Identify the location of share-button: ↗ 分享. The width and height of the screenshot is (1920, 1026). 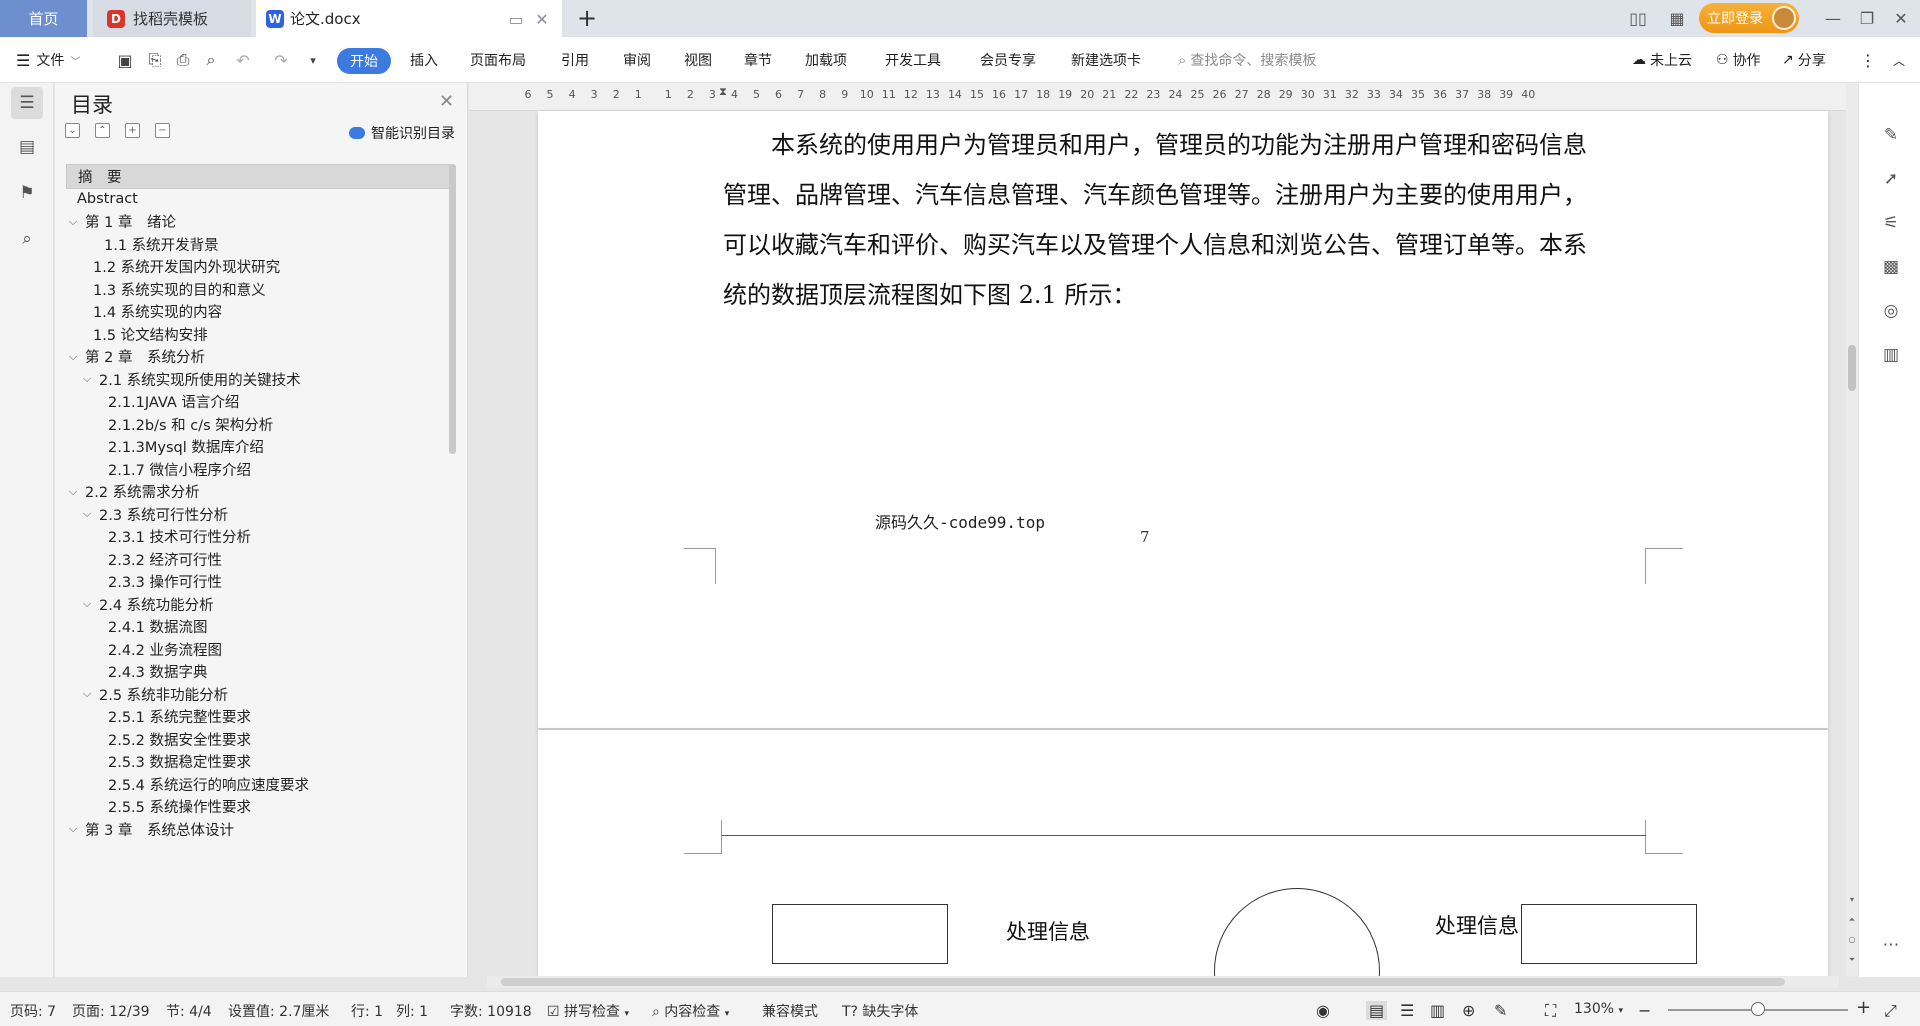
(1804, 60).